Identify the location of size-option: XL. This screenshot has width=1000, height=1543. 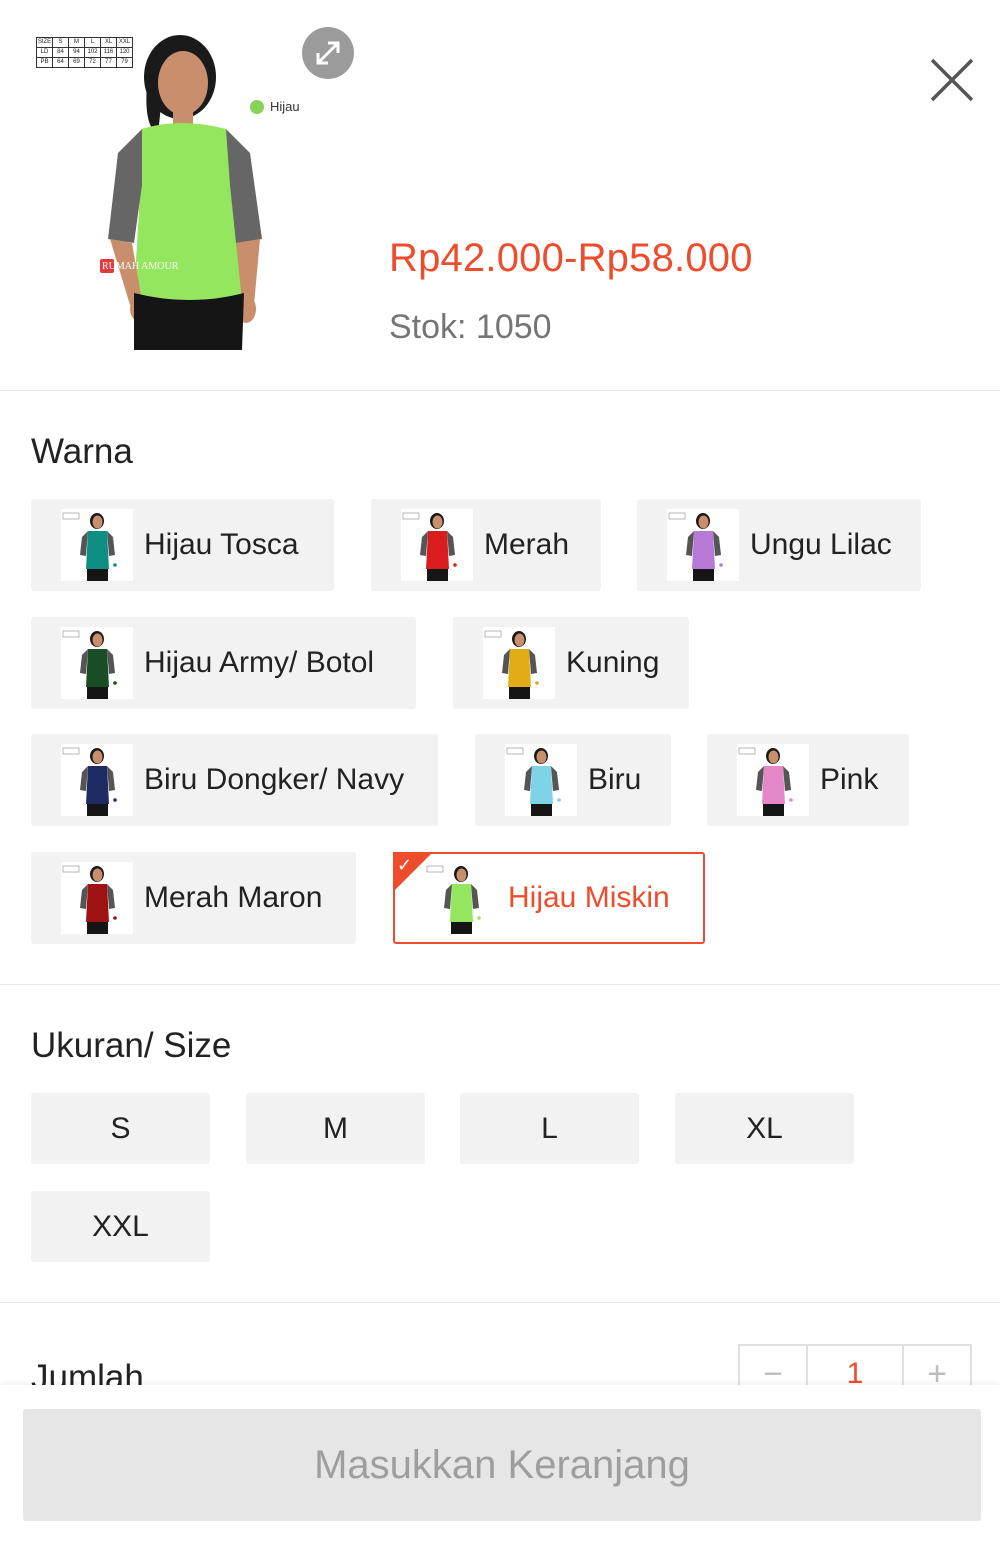
(764, 1128).